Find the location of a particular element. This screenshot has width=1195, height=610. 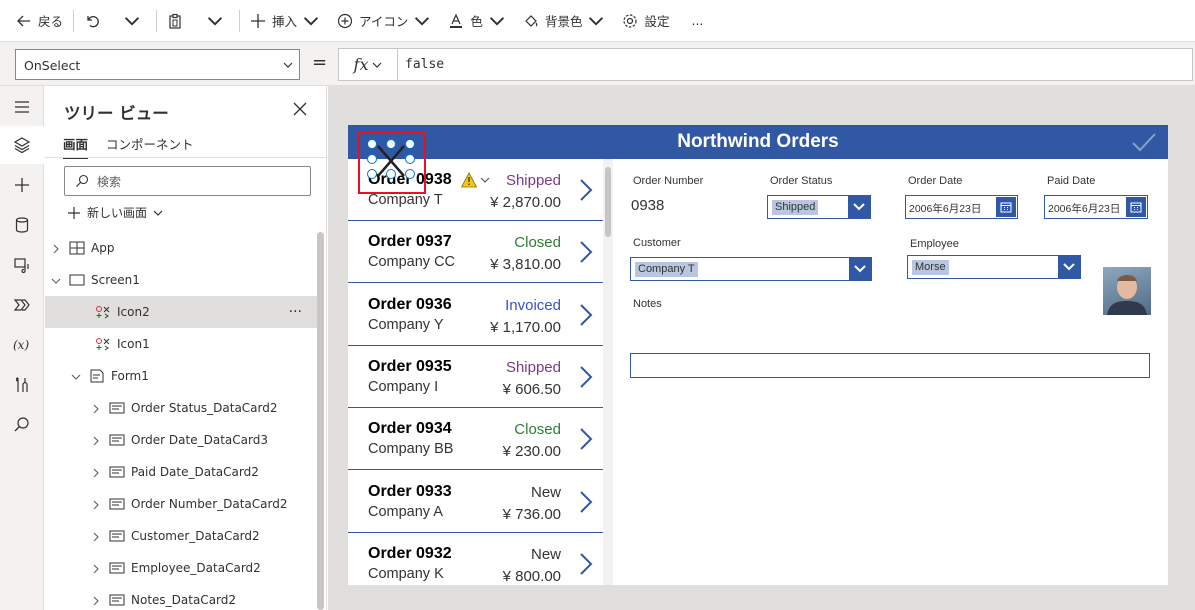

order-date-picker: 2006年6月23日 is located at coordinates (961, 207).